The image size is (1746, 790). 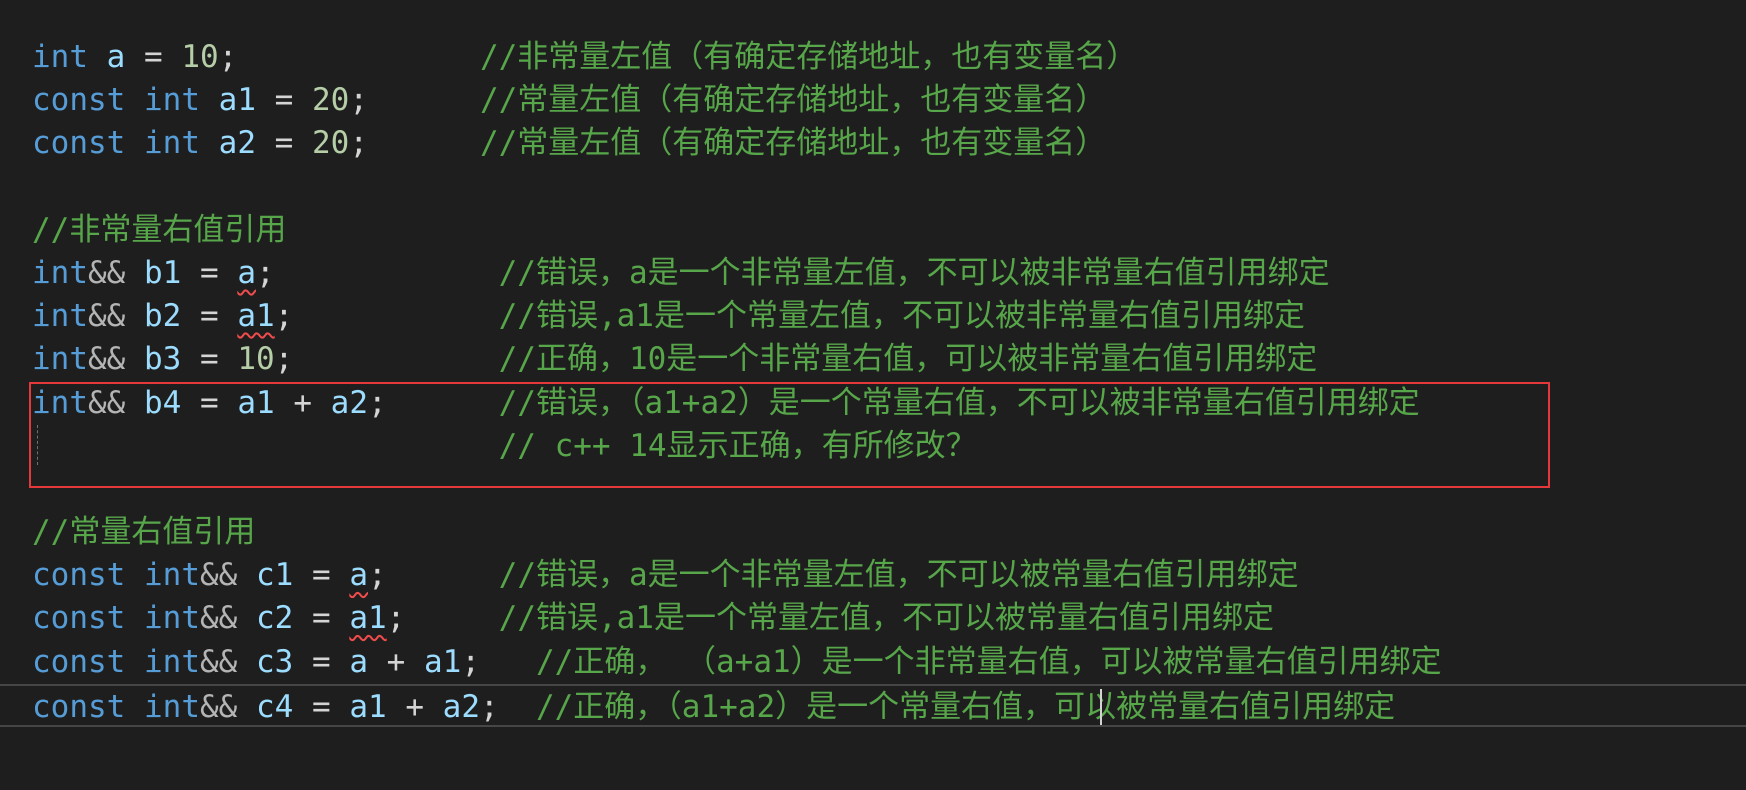 I want to click on comment: //常量右值引用, so click(x=144, y=532).